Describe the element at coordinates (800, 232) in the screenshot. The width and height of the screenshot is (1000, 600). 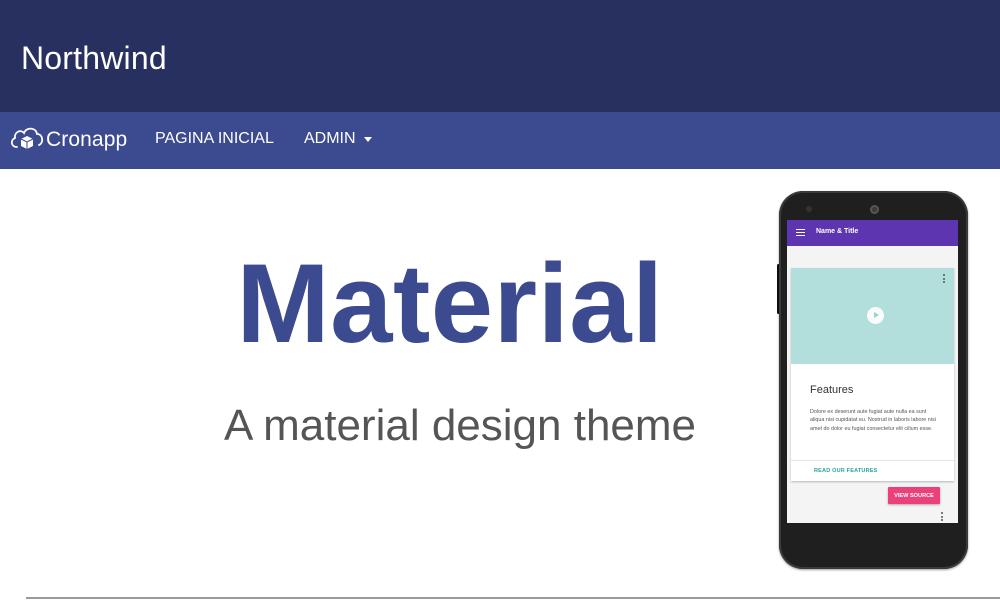
I see `hamburger-menu-icon` at that location.